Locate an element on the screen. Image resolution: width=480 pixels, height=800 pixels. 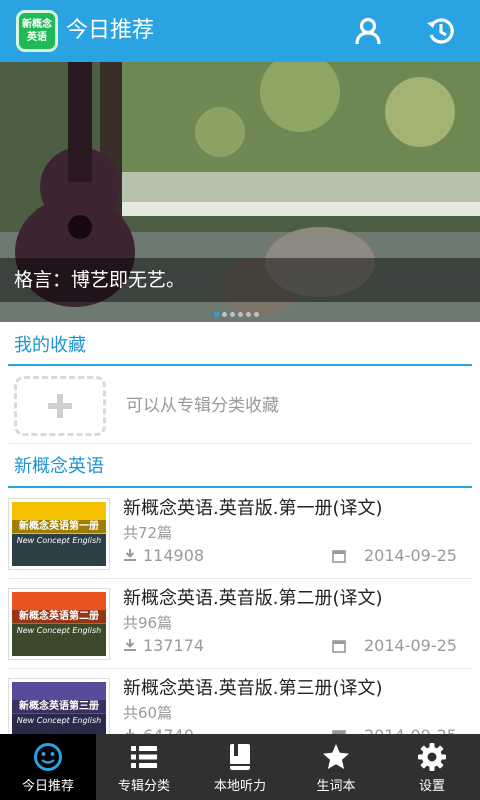
nav-item-settings: 设置 is located at coordinates (432, 767).